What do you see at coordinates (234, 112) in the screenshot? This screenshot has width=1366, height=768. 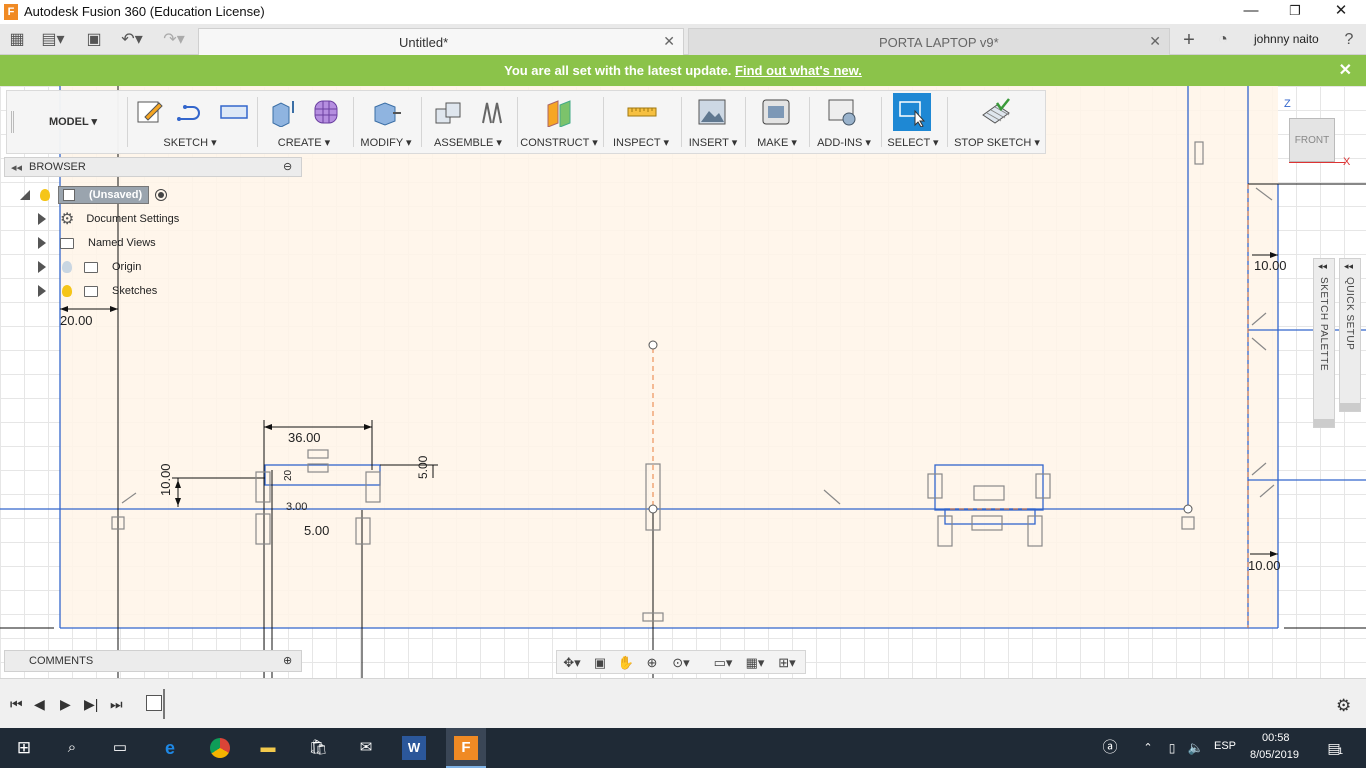 I see `rectangle-icon` at bounding box center [234, 112].